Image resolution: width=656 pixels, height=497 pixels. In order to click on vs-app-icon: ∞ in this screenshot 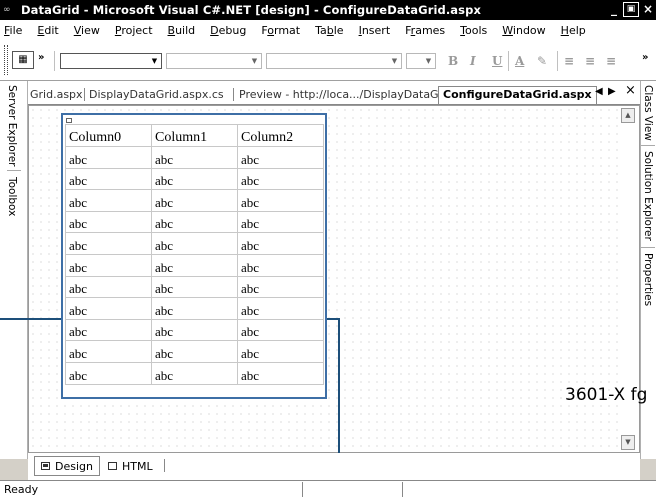, I will do `click(10, 10)`.